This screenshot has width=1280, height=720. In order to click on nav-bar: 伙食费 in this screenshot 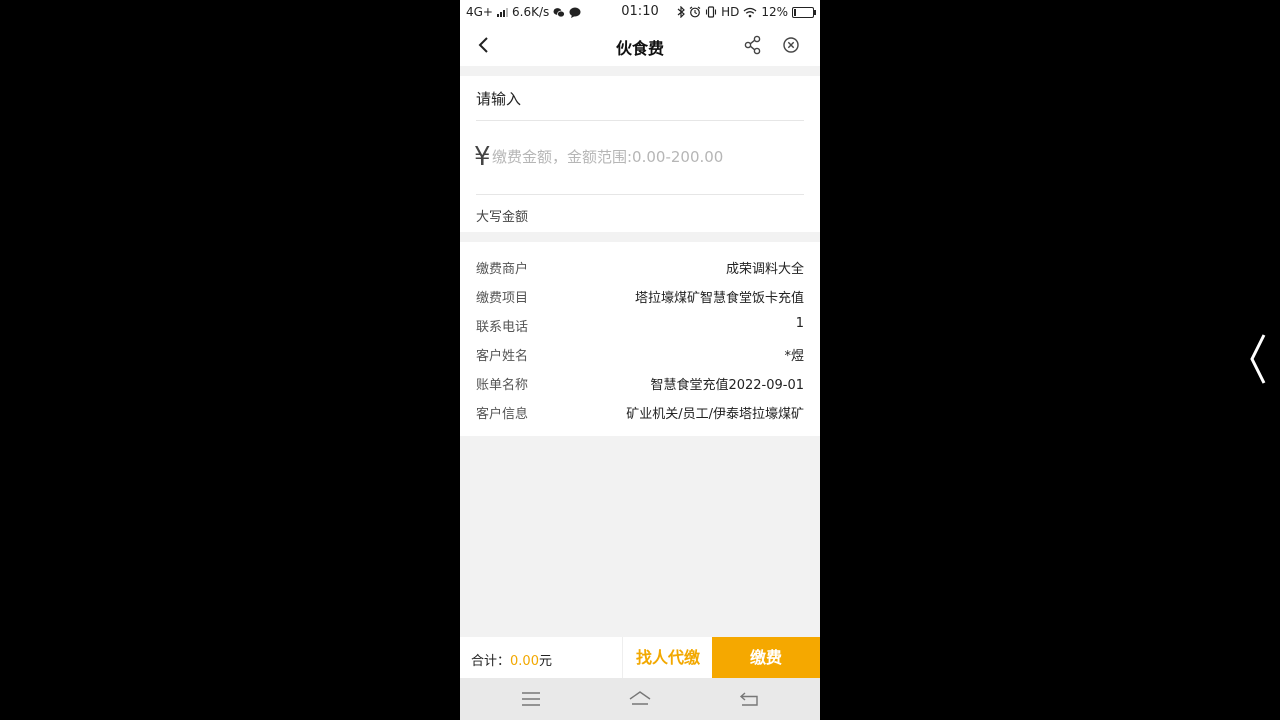, I will do `click(640, 45)`.